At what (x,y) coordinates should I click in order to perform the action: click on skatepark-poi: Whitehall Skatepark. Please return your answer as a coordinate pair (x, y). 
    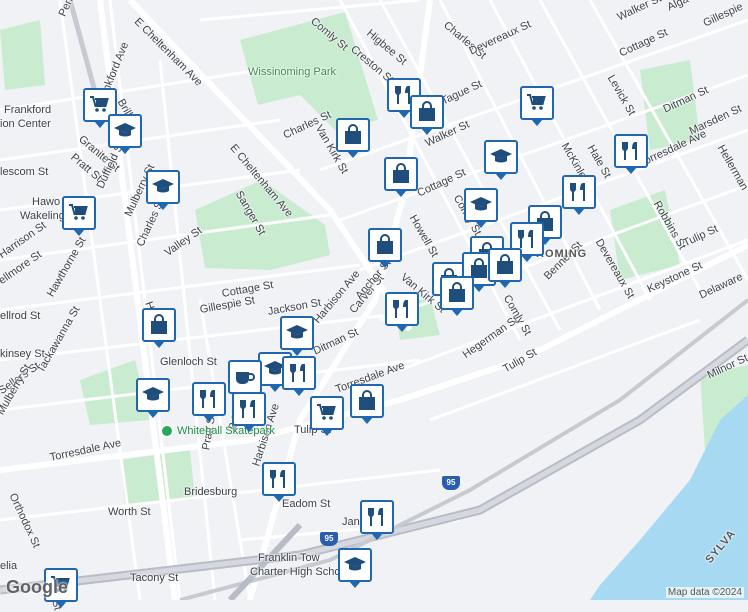
    Looking at the image, I should click on (217, 431).